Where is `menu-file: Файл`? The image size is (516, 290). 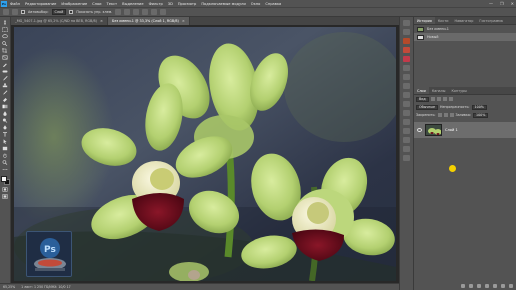
menu-file: Файл is located at coordinates (15, 4).